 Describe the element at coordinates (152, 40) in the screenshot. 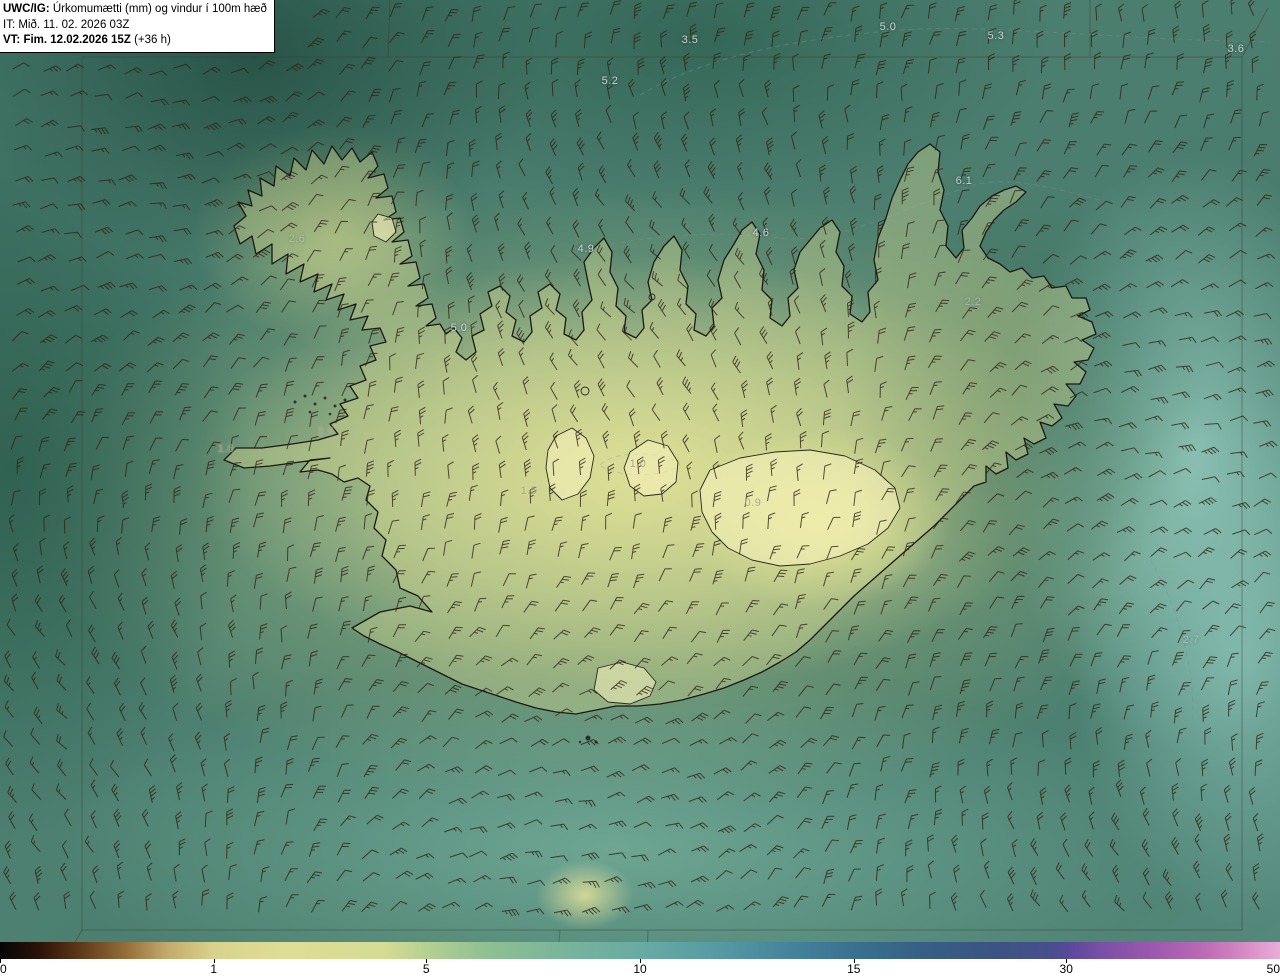

I see `forecast-lead: (+36 h)` at that location.